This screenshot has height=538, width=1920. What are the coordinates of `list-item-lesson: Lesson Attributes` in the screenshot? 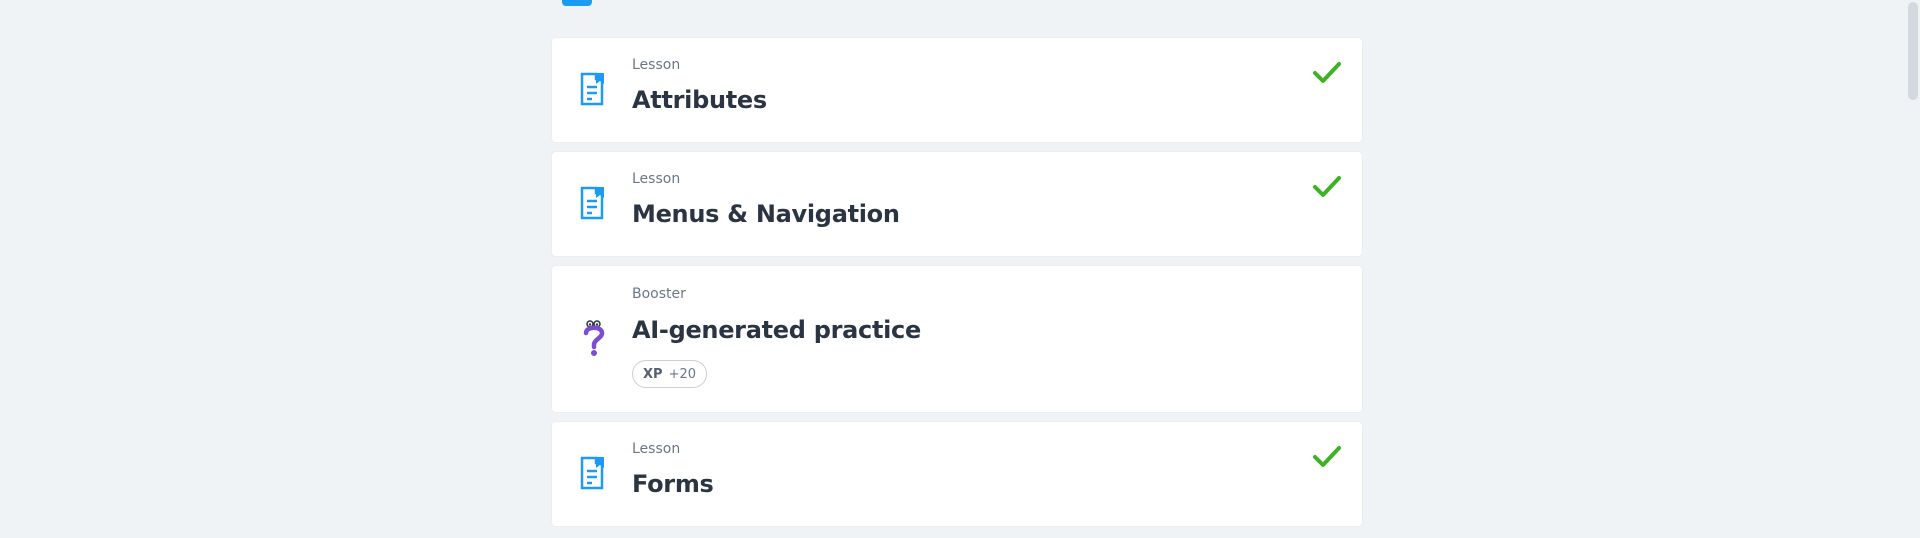 It's located at (957, 90).